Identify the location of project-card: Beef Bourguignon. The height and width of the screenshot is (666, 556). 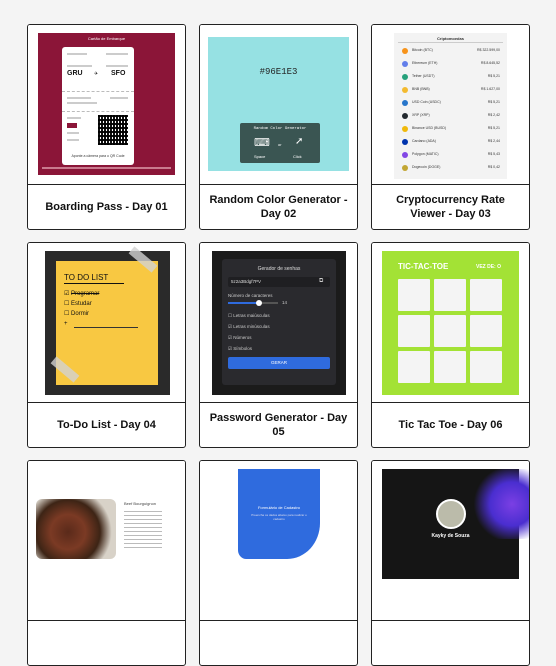
(106, 563).